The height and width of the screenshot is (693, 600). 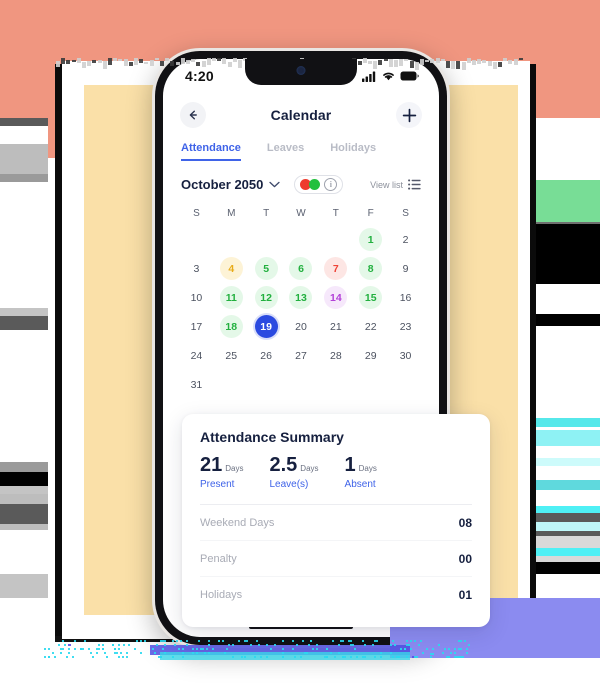 I want to click on calendar-cell: 22, so click(x=370, y=326).